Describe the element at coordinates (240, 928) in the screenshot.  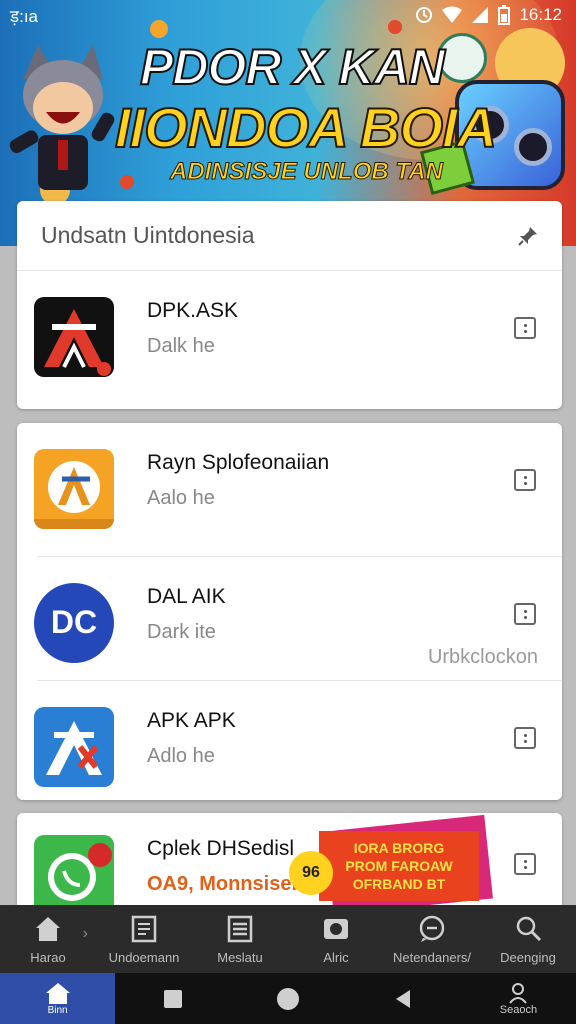
I see `list-icon` at that location.